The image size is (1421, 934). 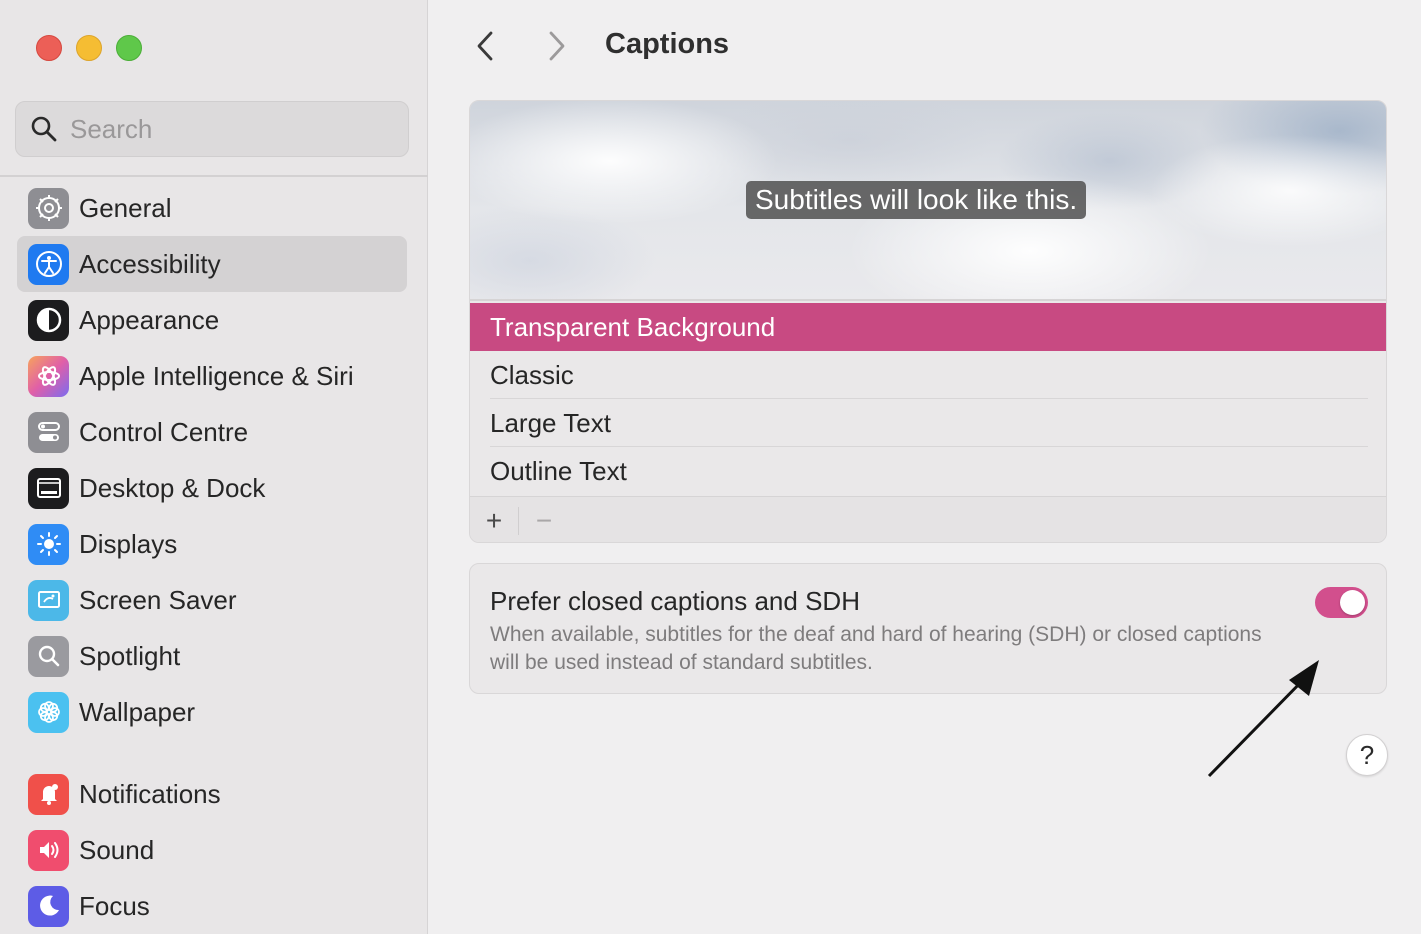 I want to click on bell-icon, so click(x=48, y=794).